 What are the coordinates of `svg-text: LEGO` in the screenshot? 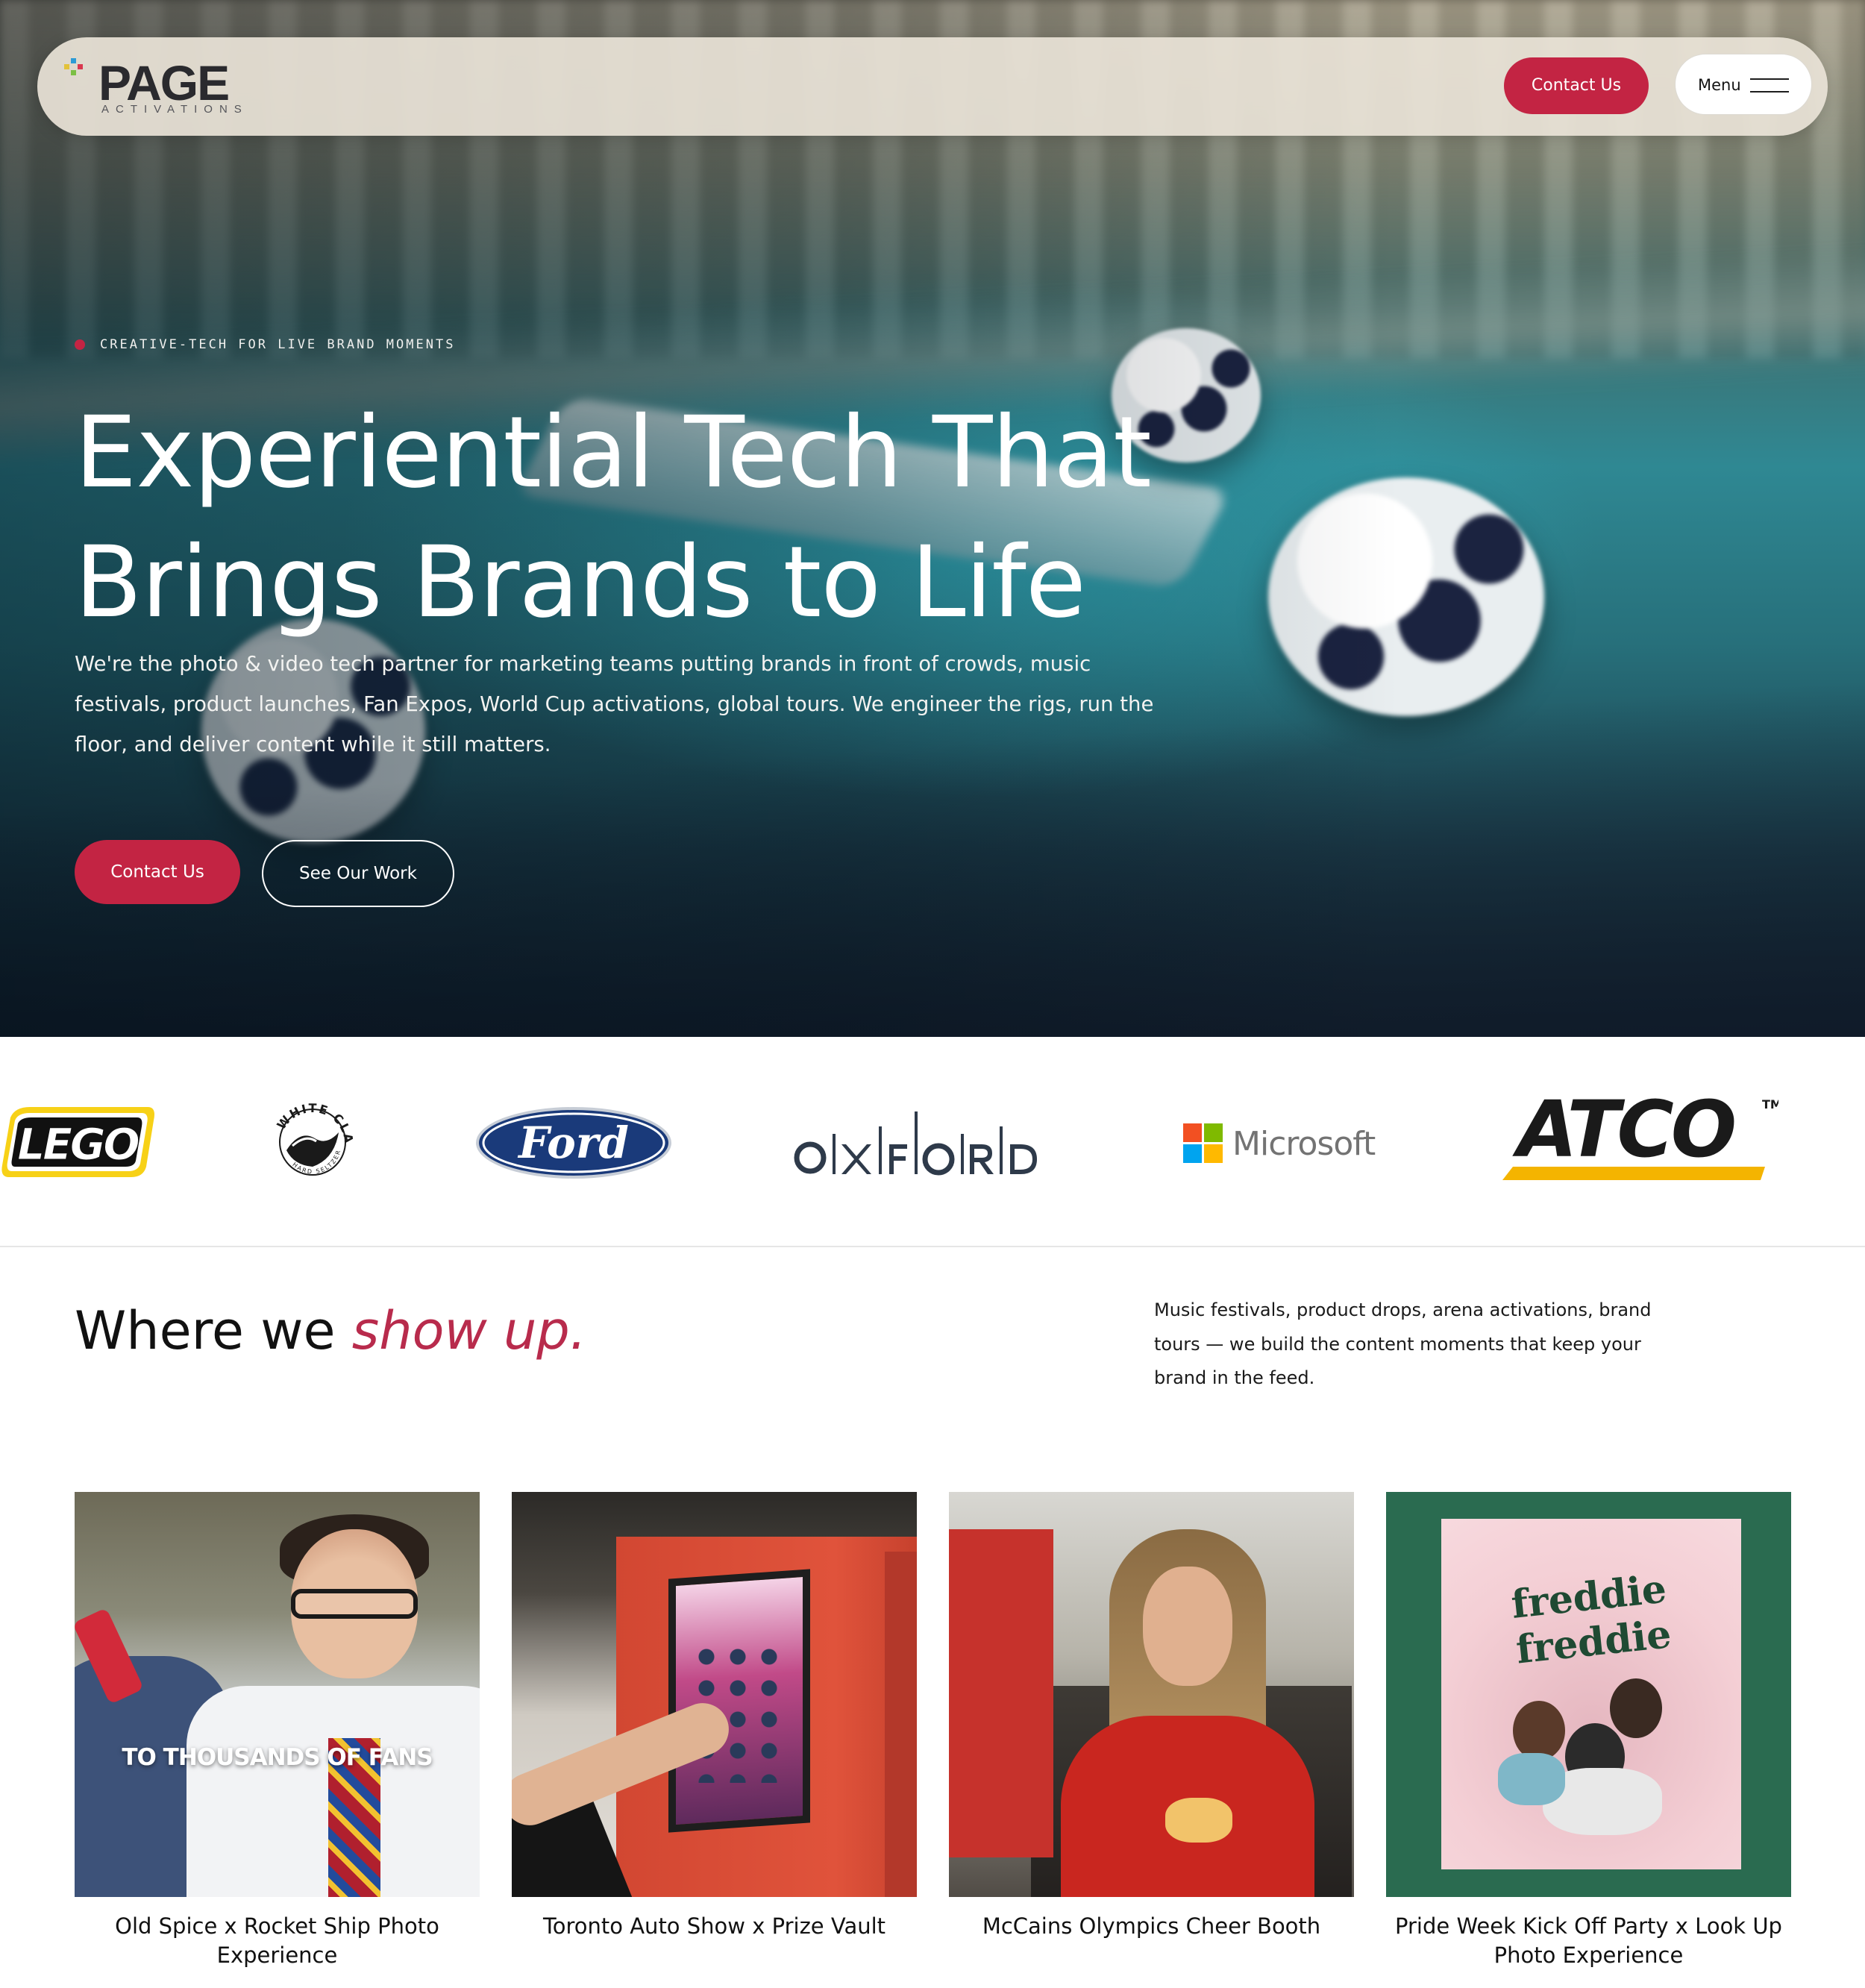 It's located at (78, 1144).